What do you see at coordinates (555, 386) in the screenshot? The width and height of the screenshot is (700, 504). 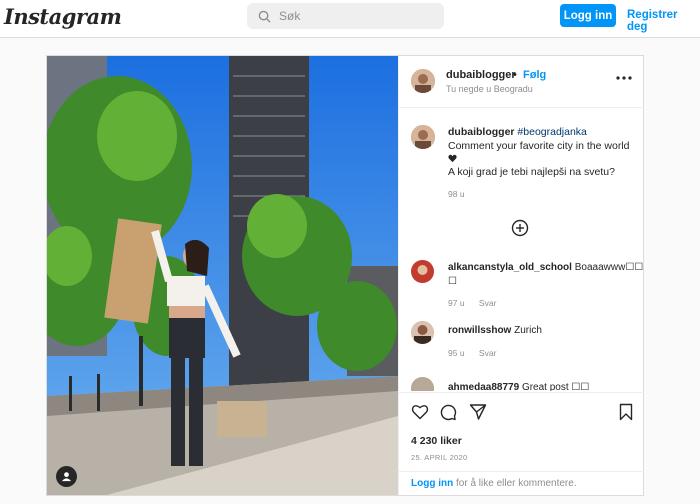 I see `comment-text: Great post ☐☐` at bounding box center [555, 386].